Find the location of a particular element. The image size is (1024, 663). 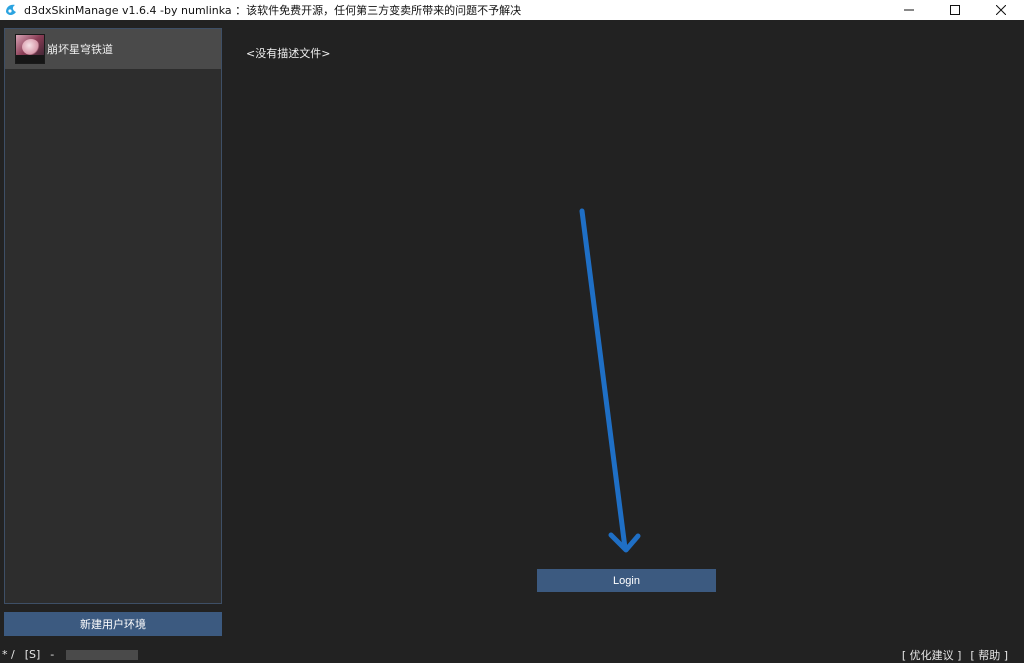

app-icon is located at coordinates (11, 9).